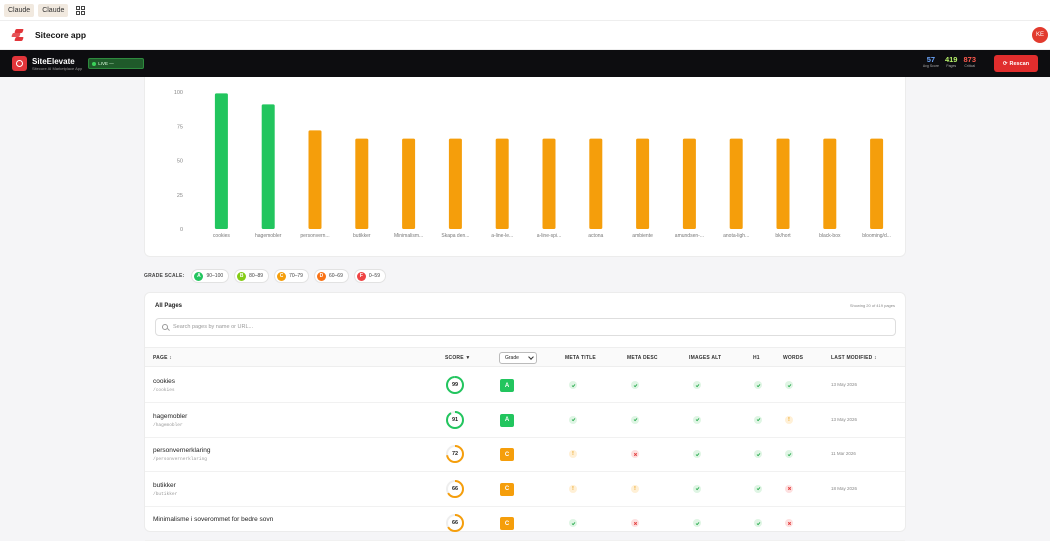 This screenshot has height=541, width=1050. I want to click on grade-dot: F, so click(361, 276).